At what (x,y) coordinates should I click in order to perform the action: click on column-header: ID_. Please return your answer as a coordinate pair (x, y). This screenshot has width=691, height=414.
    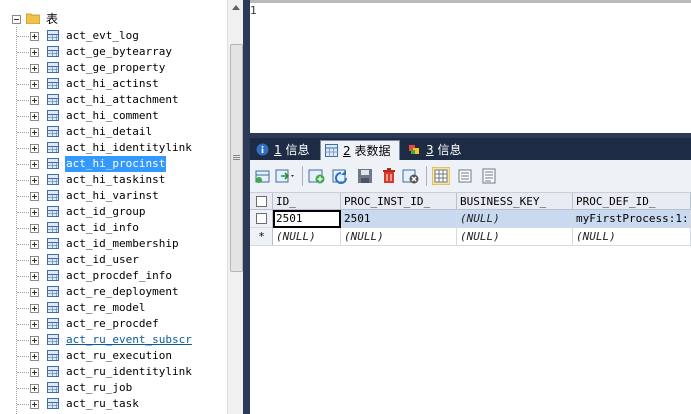
    Looking at the image, I should click on (307, 201).